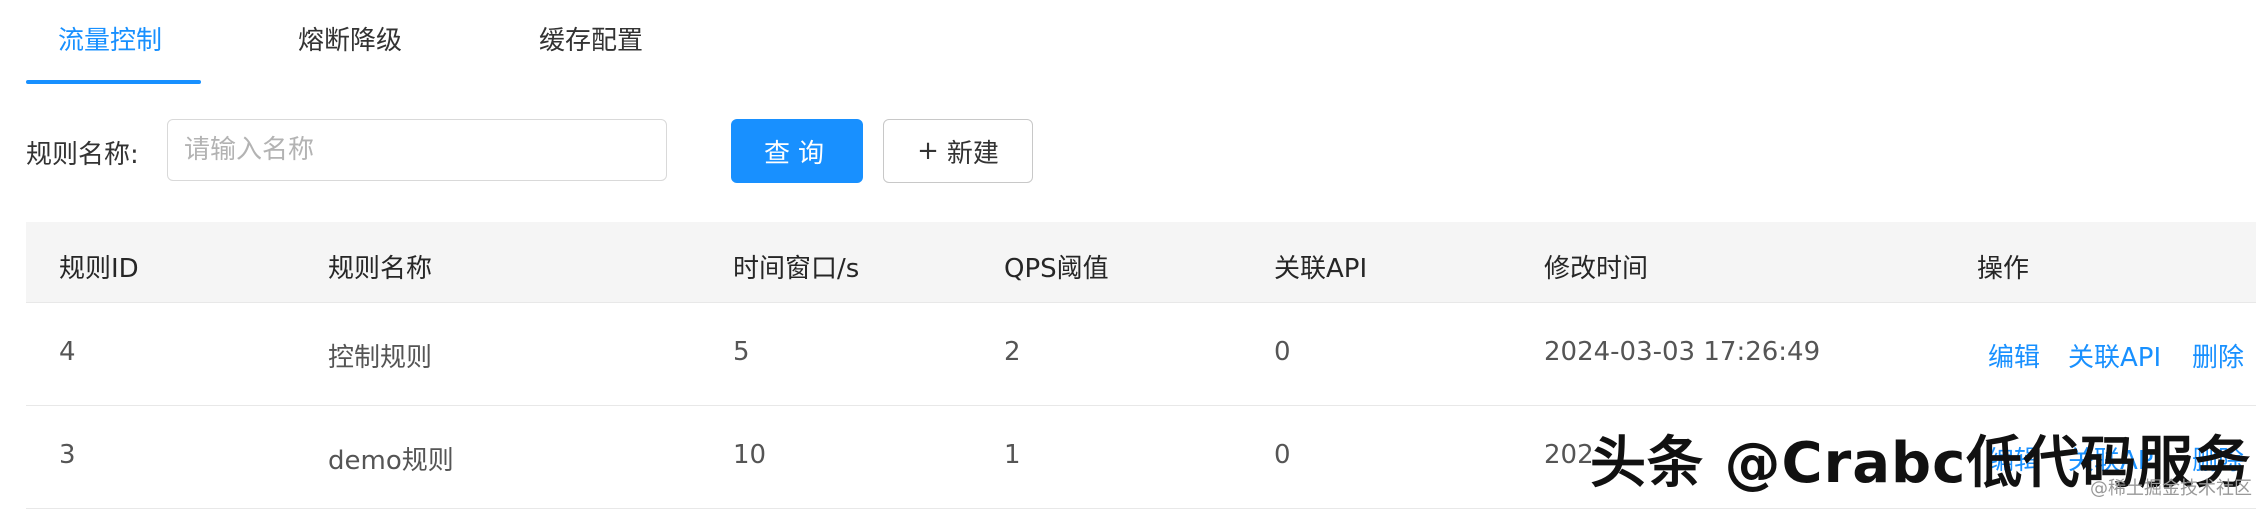 This screenshot has height=509, width=2256. What do you see at coordinates (1012, 455) in the screenshot?
I see `cell-qps-threshold: 1` at bounding box center [1012, 455].